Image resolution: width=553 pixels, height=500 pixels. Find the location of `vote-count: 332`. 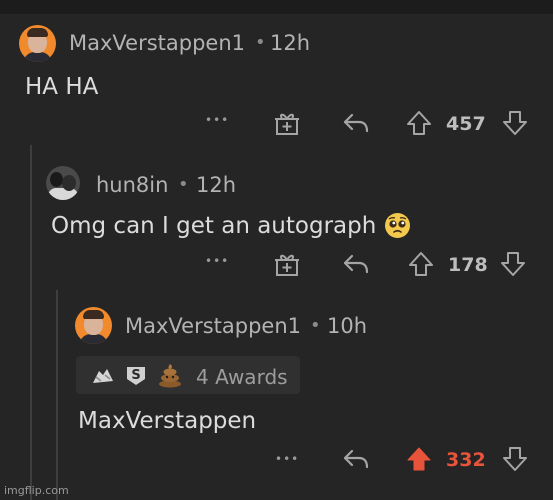

vote-count: 332 is located at coordinates (466, 460).